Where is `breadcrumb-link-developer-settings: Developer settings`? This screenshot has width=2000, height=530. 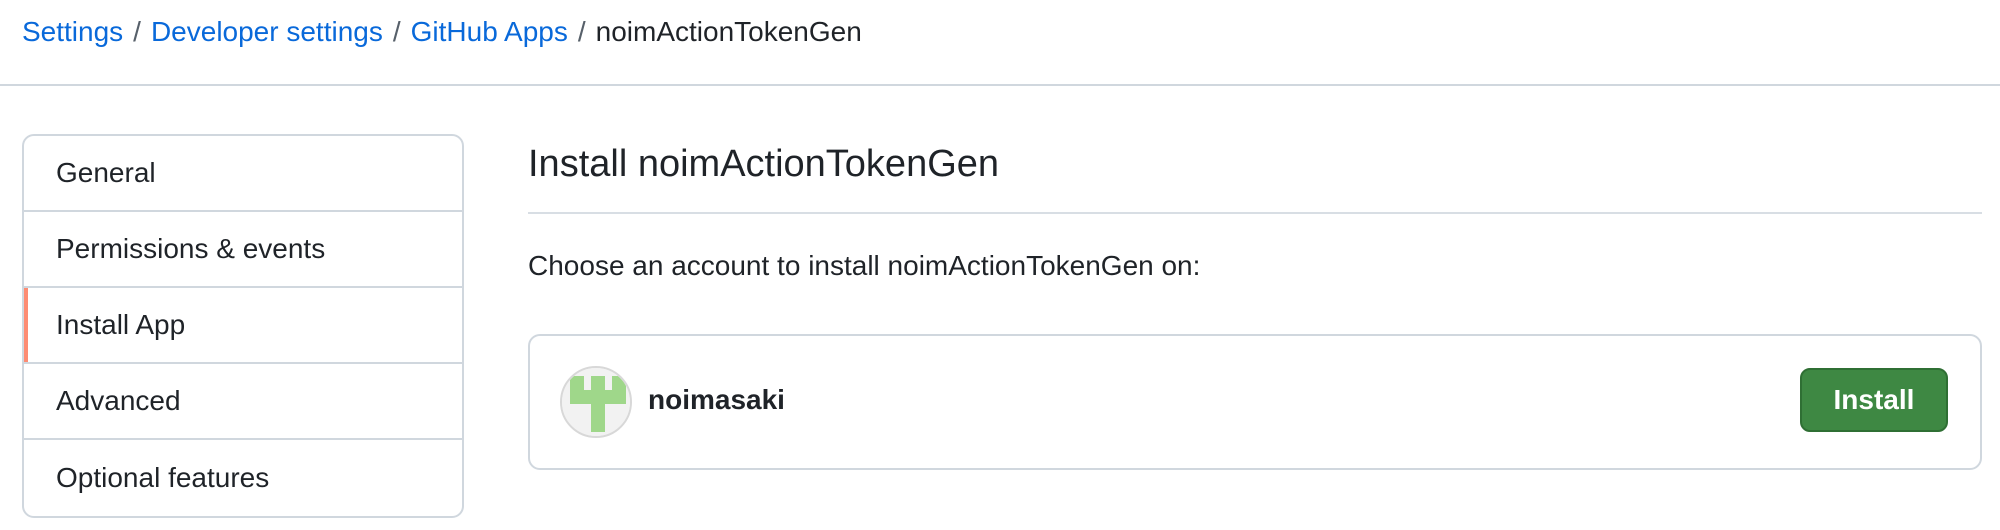 breadcrumb-link-developer-settings: Developer settings is located at coordinates (267, 31).